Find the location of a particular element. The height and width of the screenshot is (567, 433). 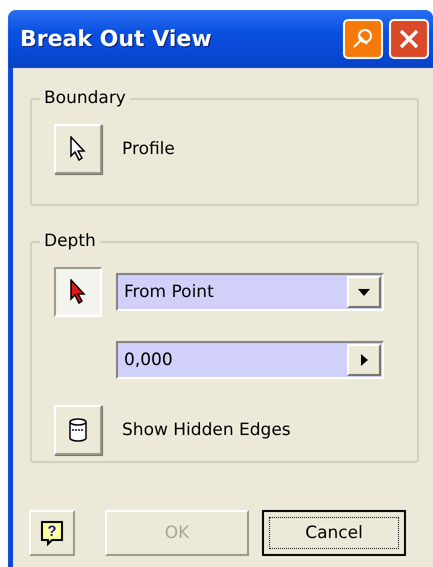

dropdown-value: From Point is located at coordinates (169, 292).